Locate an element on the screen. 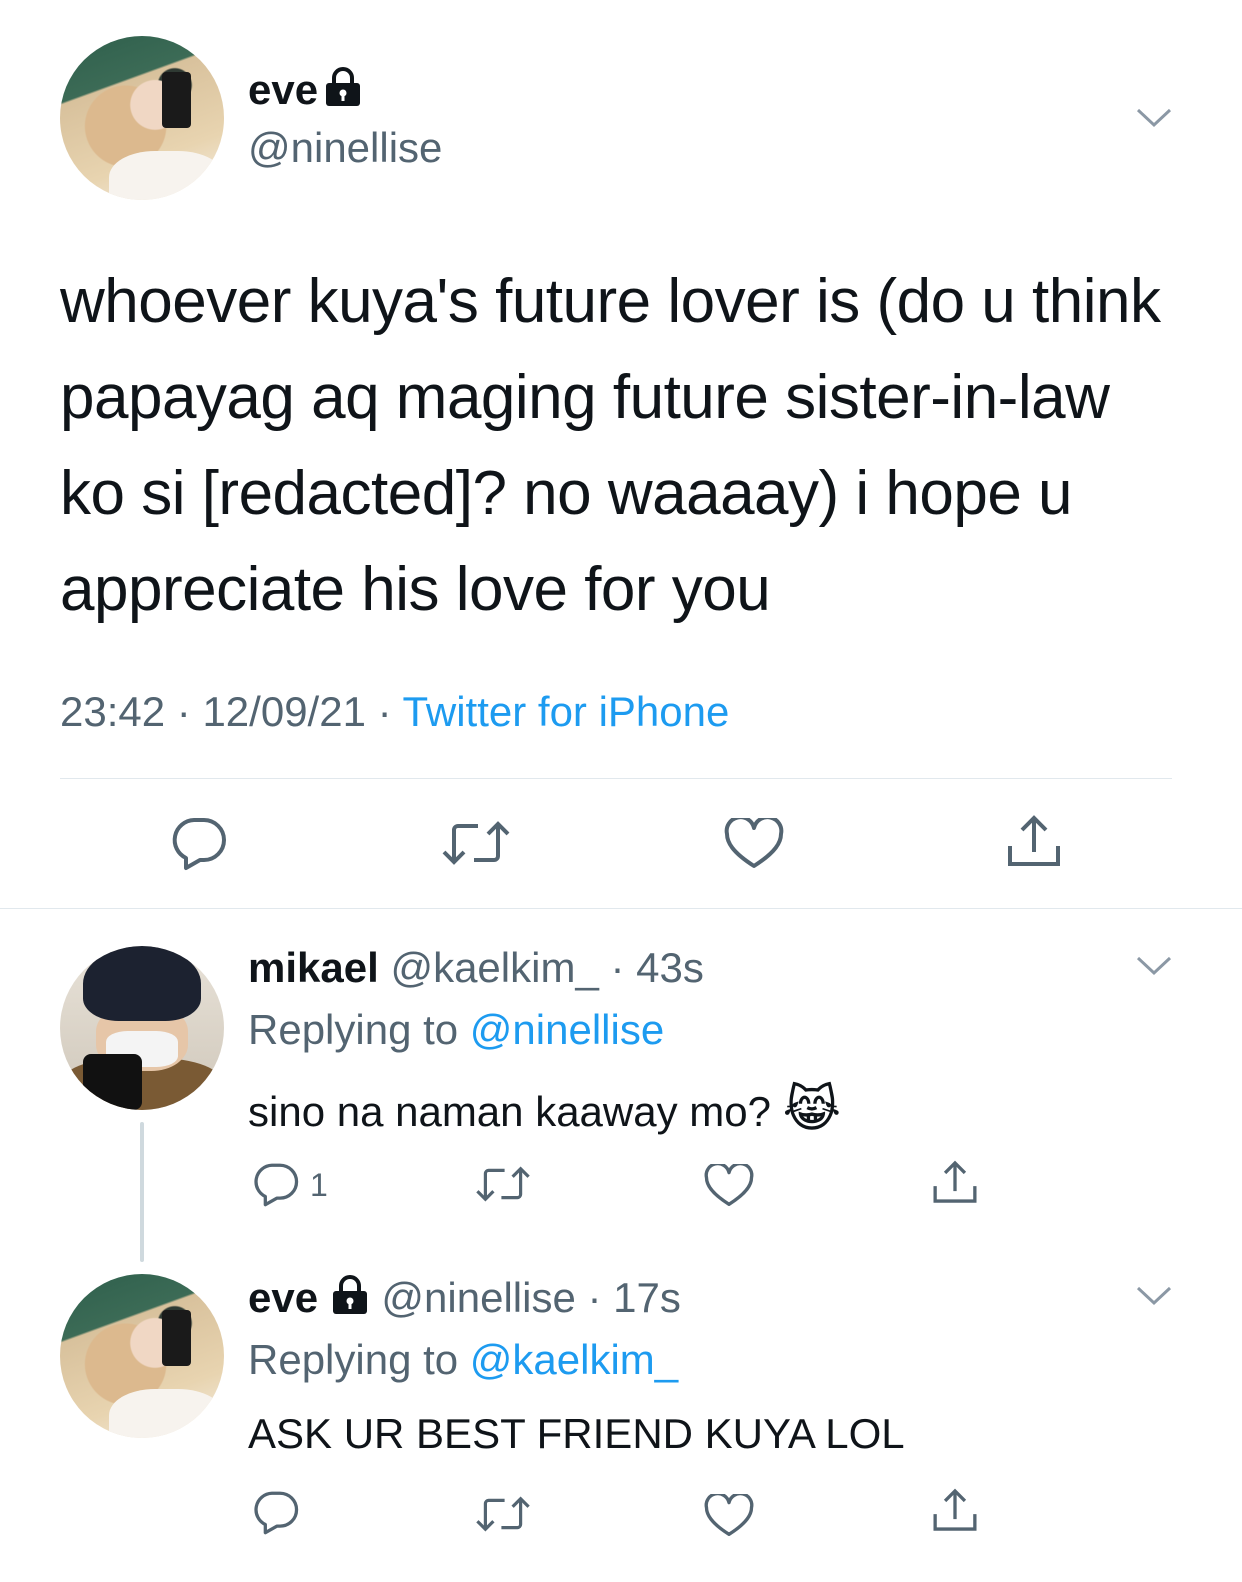 The image size is (1242, 1582). reply-age: 17s is located at coordinates (647, 1297).